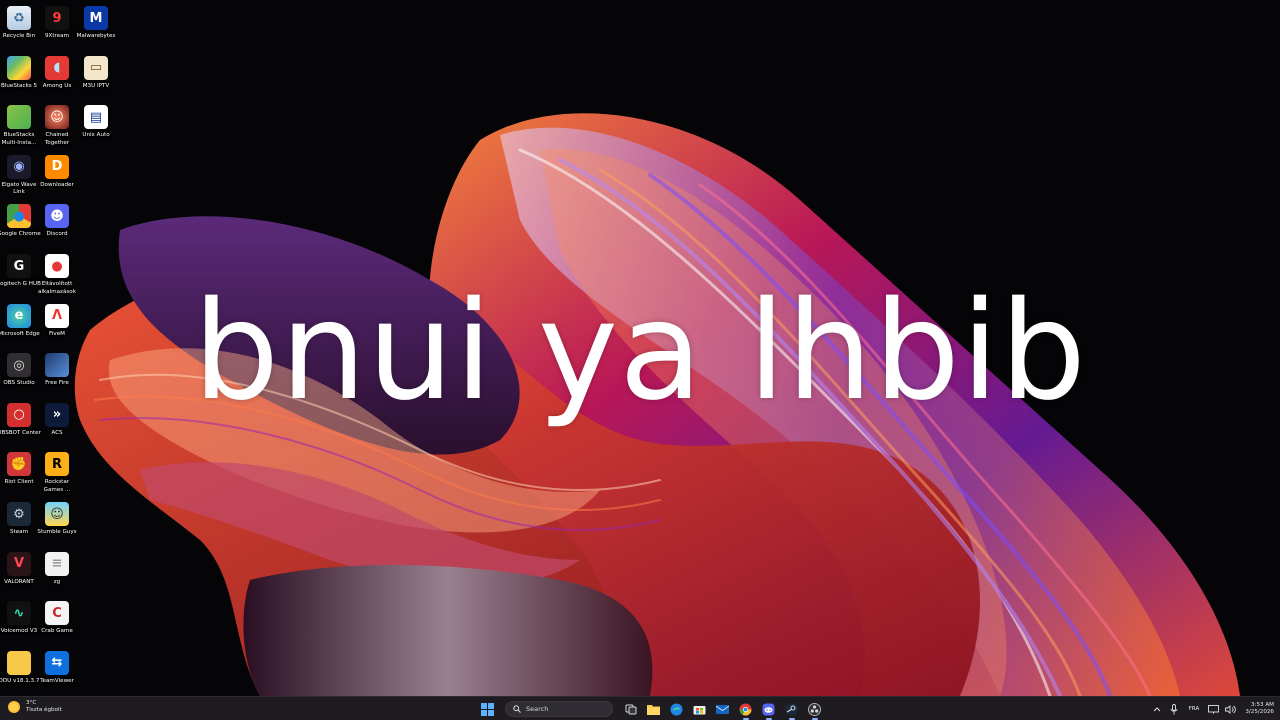 The image size is (1280, 720). What do you see at coordinates (1259, 712) in the screenshot?
I see `clock-date: 3/25/2026` at bounding box center [1259, 712].